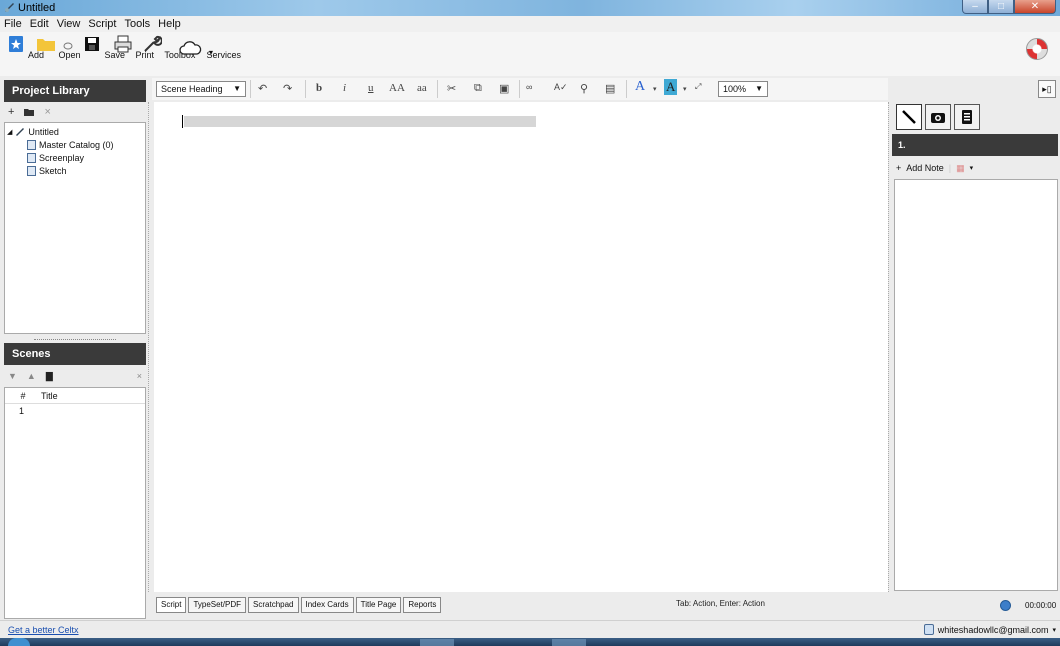 The width and height of the screenshot is (1060, 646). I want to click on tab-typeset-pdf: TypeSet/PDF, so click(217, 605).